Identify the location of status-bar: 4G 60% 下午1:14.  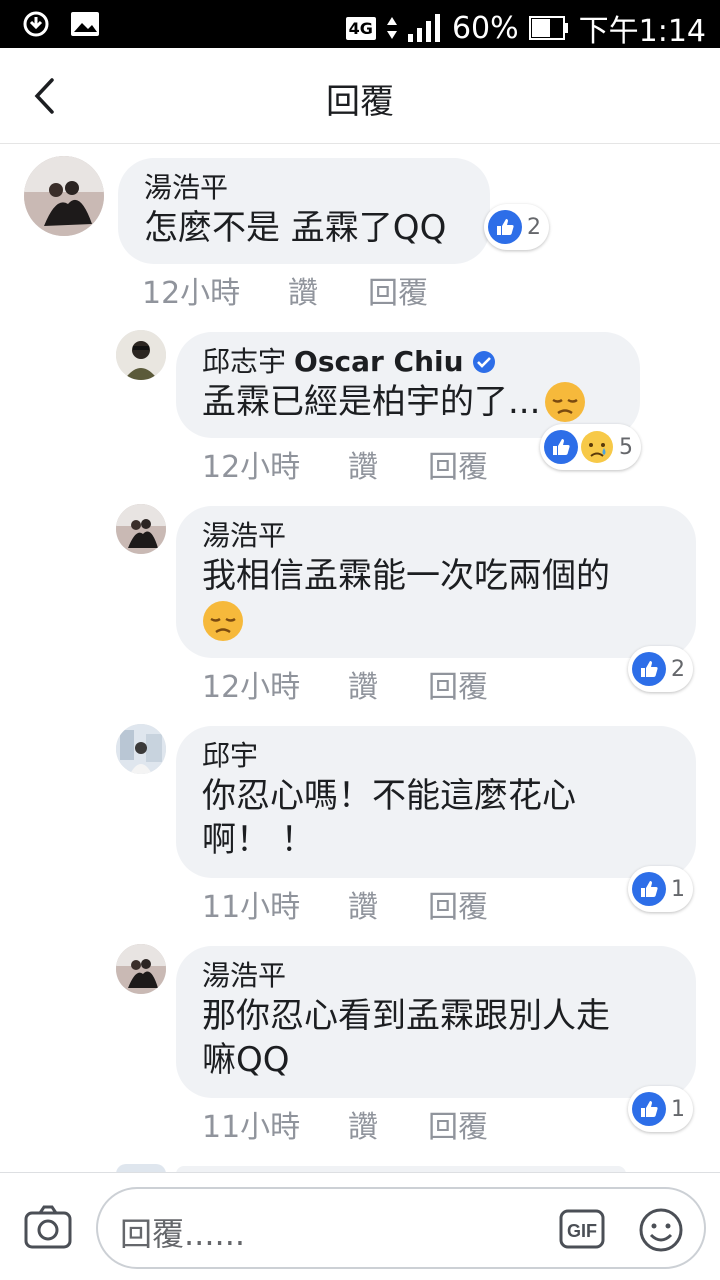
(360, 24).